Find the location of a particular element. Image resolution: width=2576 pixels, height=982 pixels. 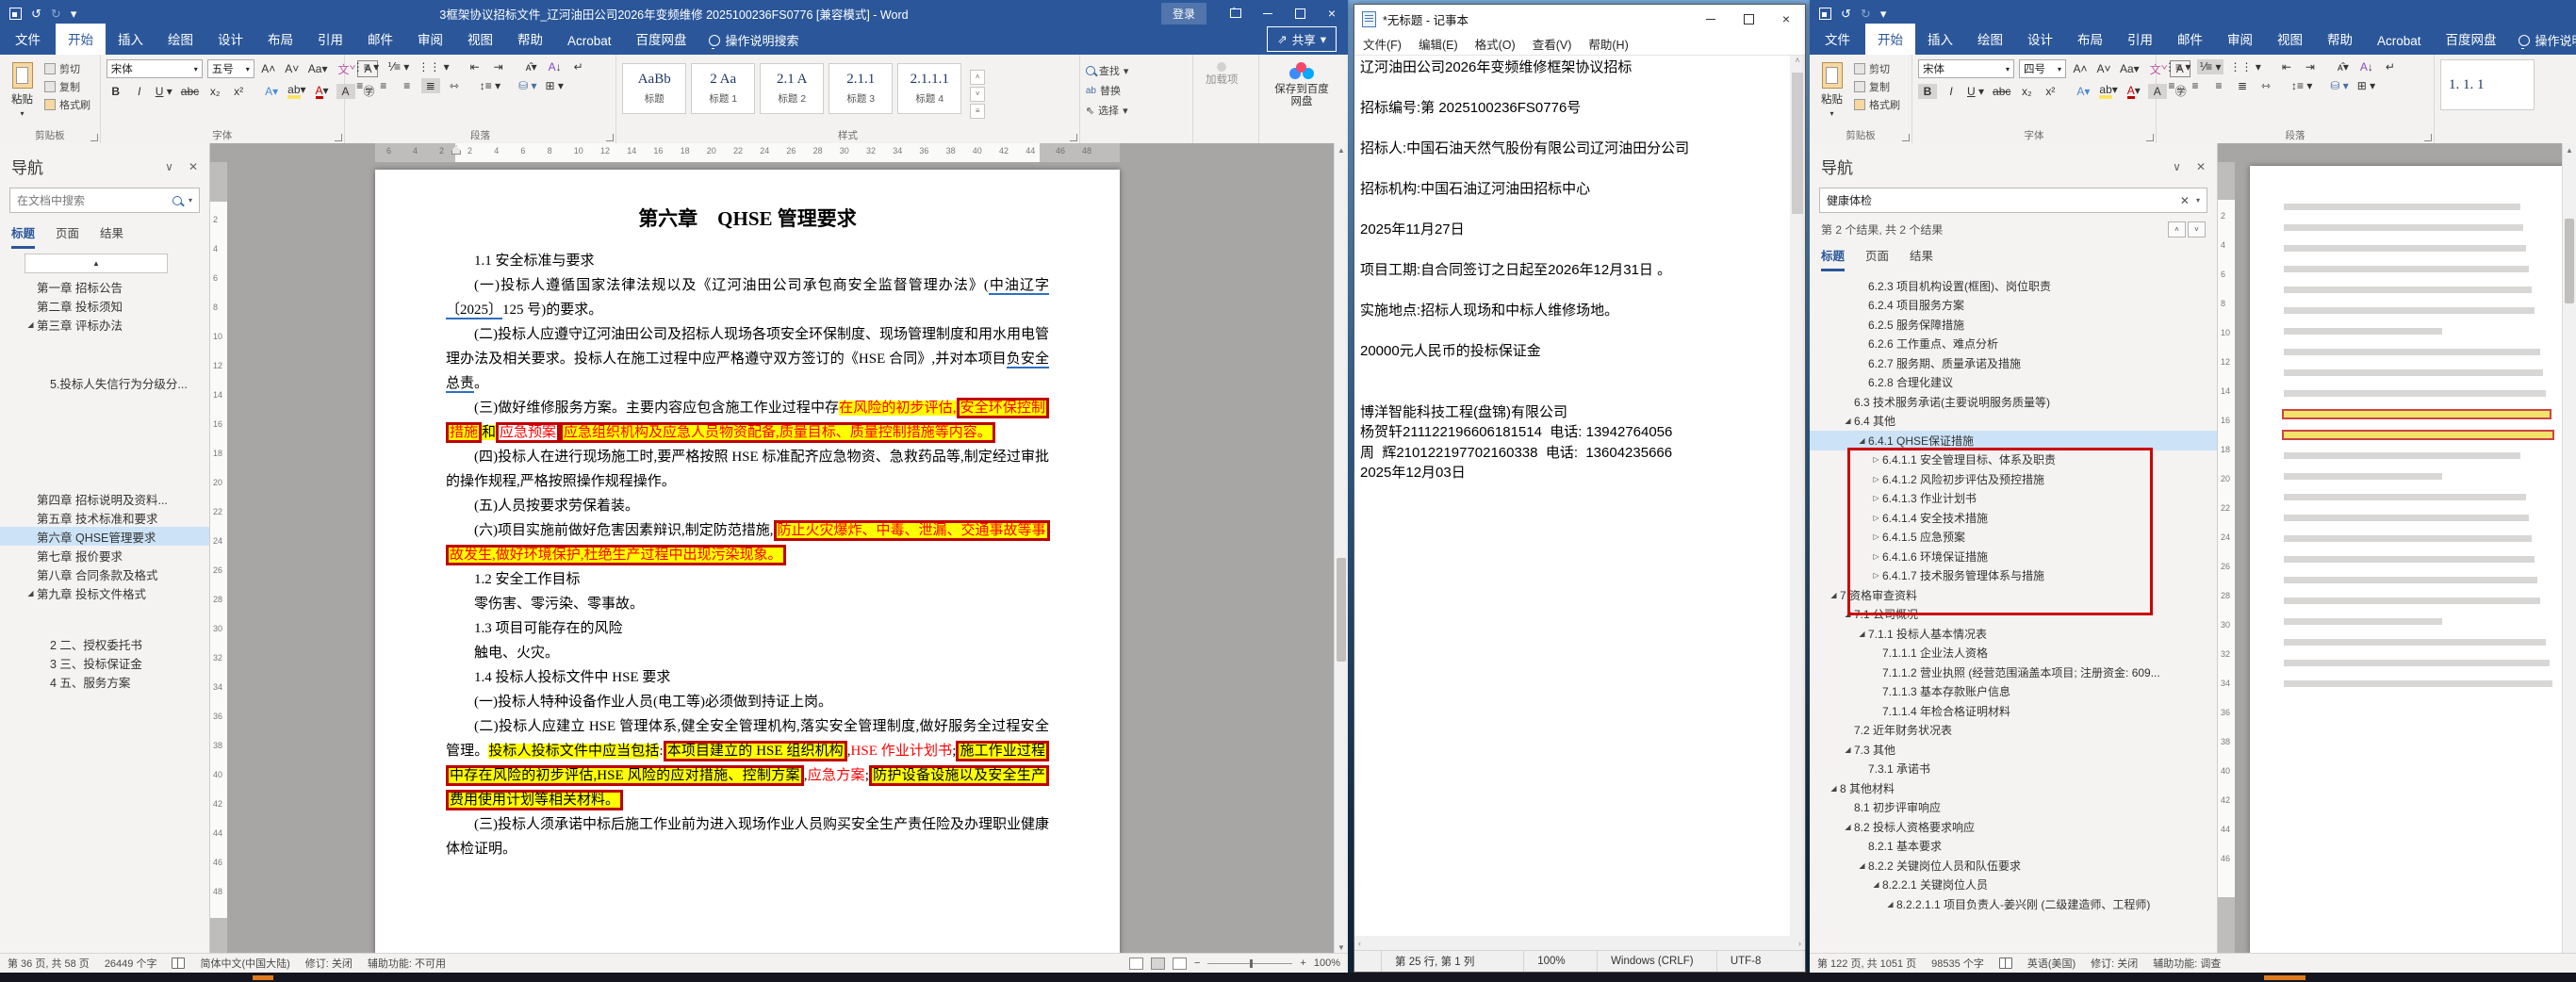

tab-10: 帮助 is located at coordinates (2340, 39).